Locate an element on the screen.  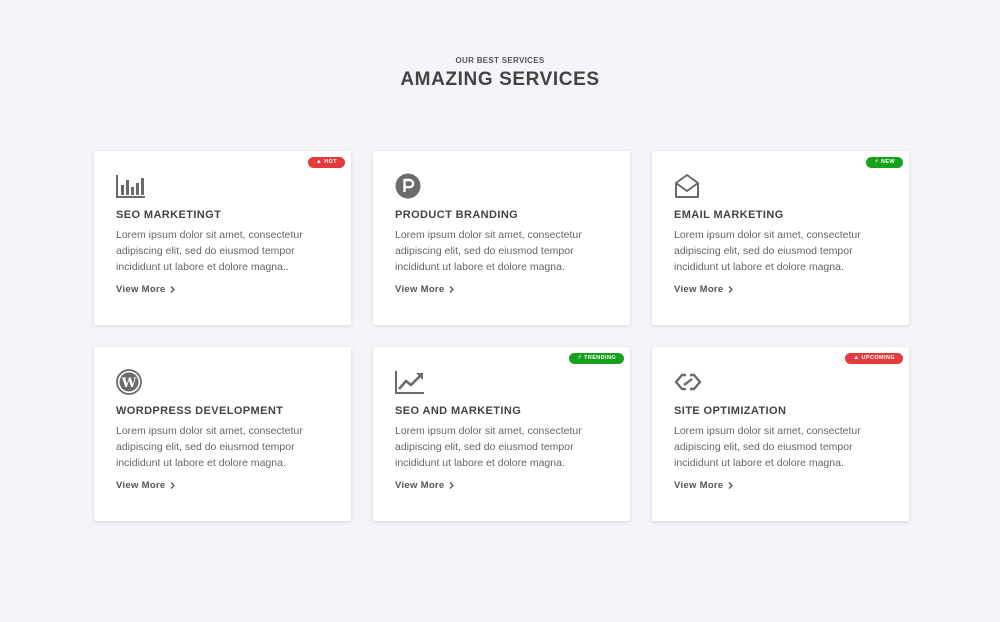
svg-text: W is located at coordinates (129, 383).